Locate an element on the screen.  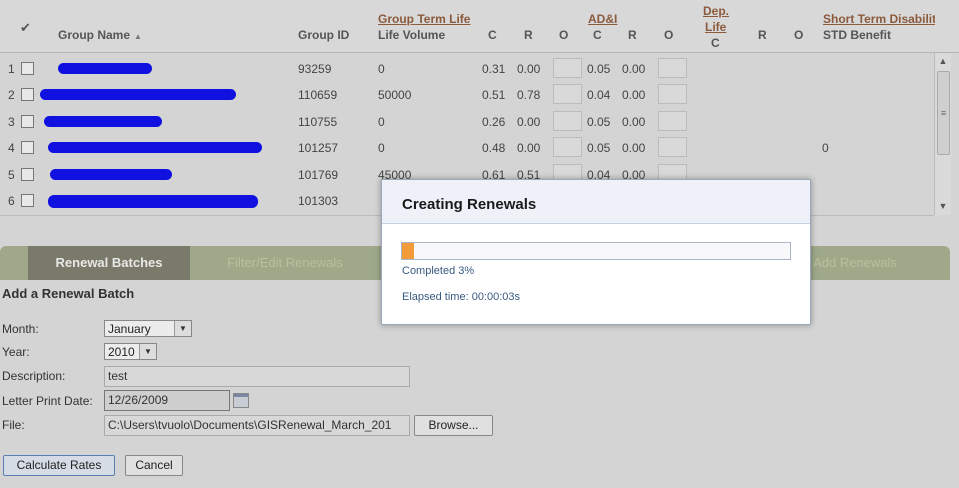
adnd-o-column-header: O is located at coordinates (669, 35).